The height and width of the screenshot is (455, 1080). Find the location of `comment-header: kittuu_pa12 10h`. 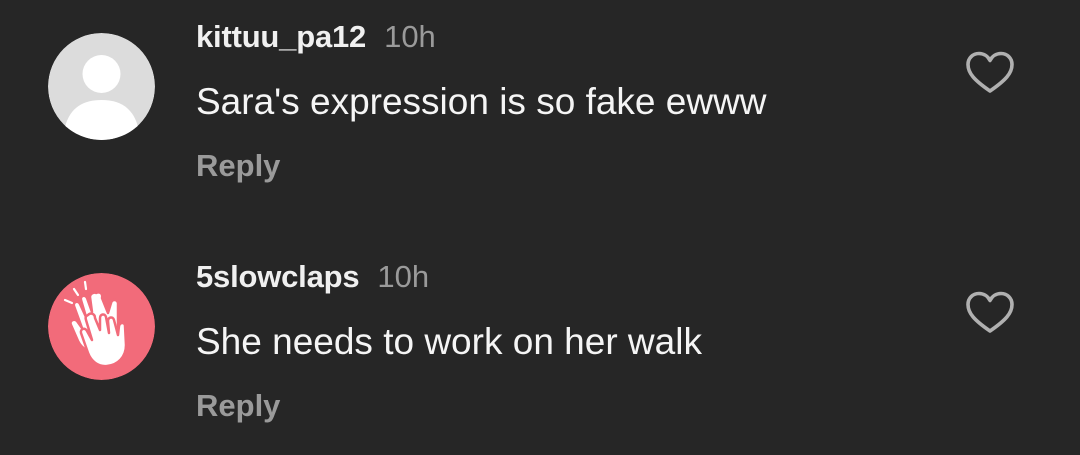

comment-header: kittuu_pa12 10h is located at coordinates (316, 37).